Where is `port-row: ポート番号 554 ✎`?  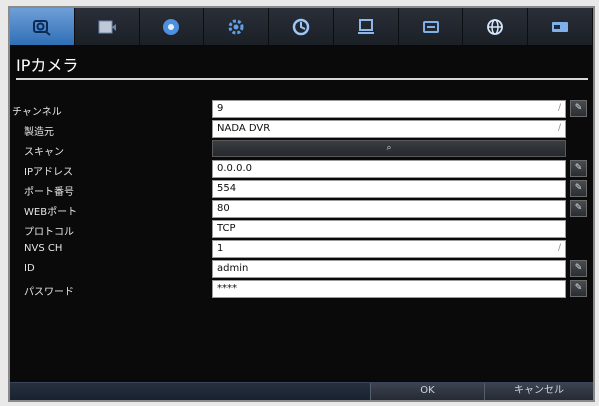
port-row: ポート番号 554 ✎ is located at coordinates (301, 190).